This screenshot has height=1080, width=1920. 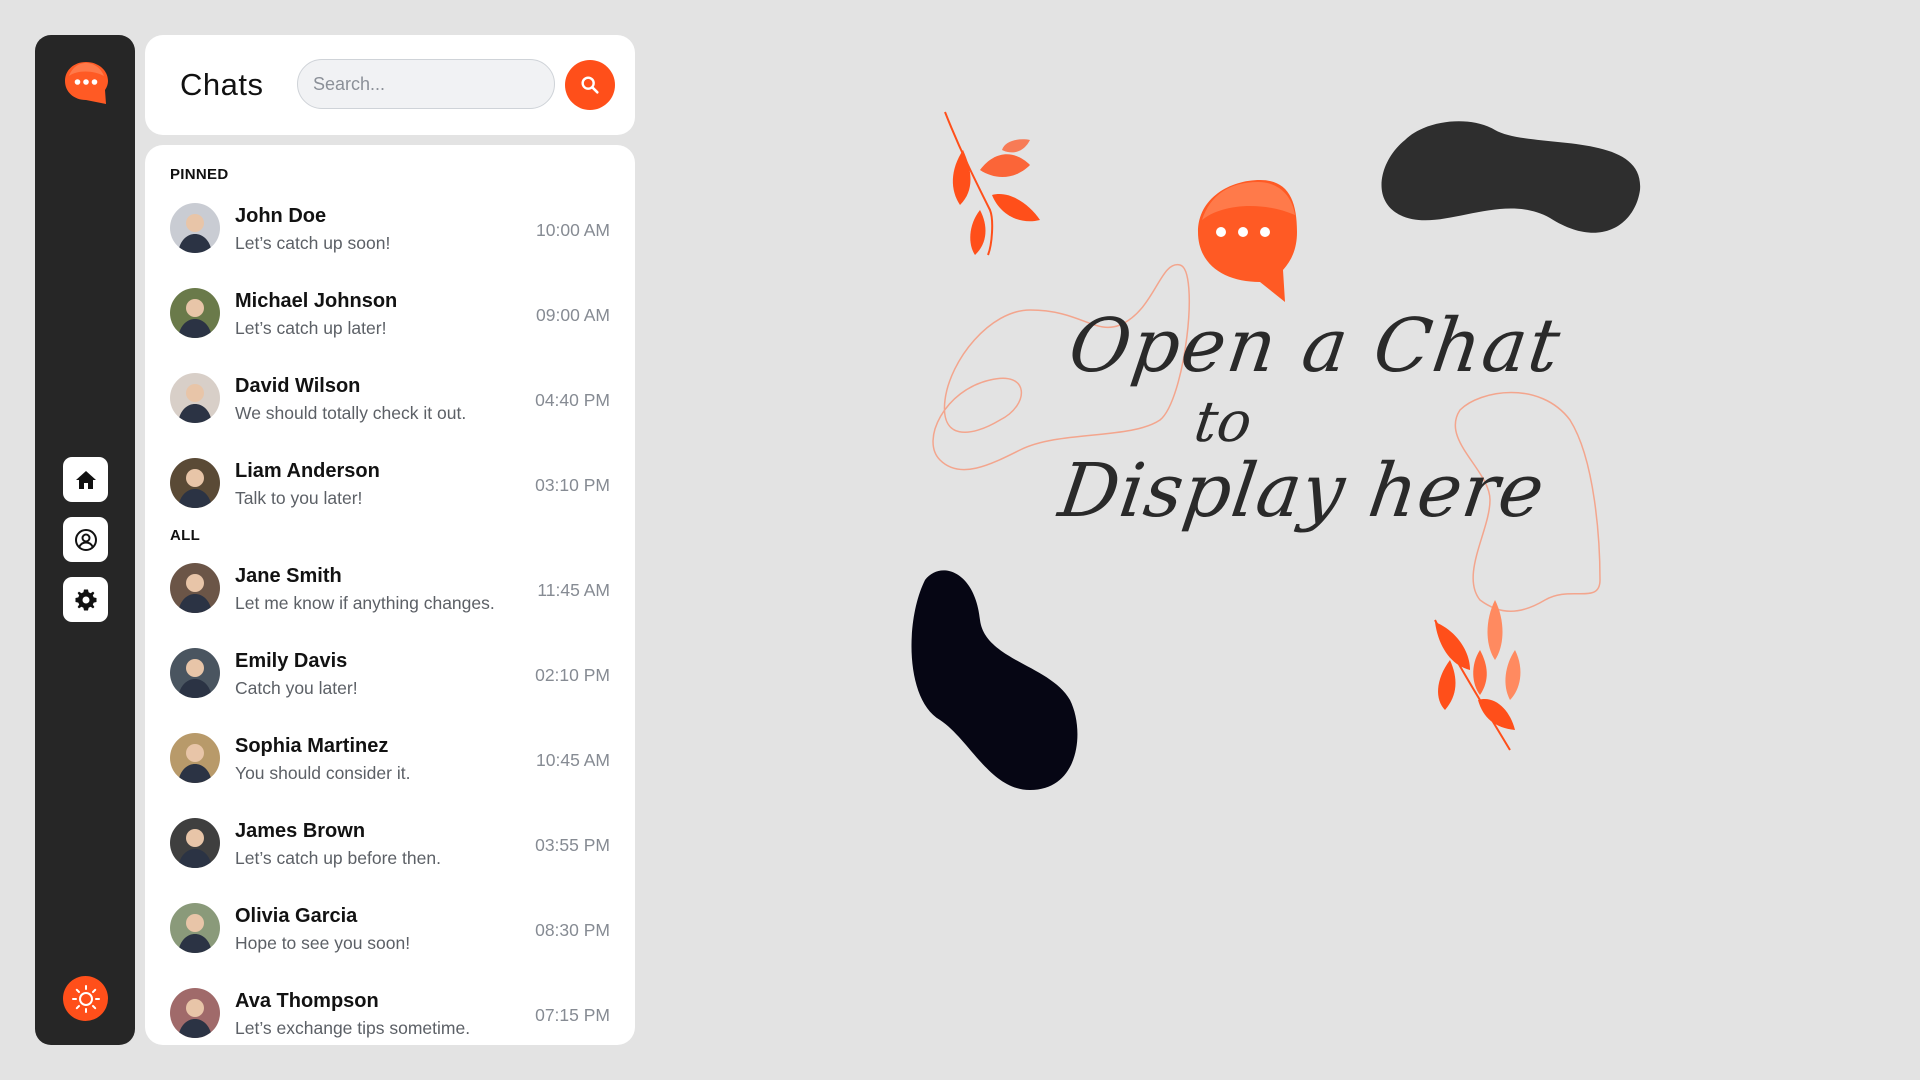 What do you see at coordinates (390, 673) in the screenshot?
I see `chat-list-item: Emily Davis Catch you later! 02:10 PM` at bounding box center [390, 673].